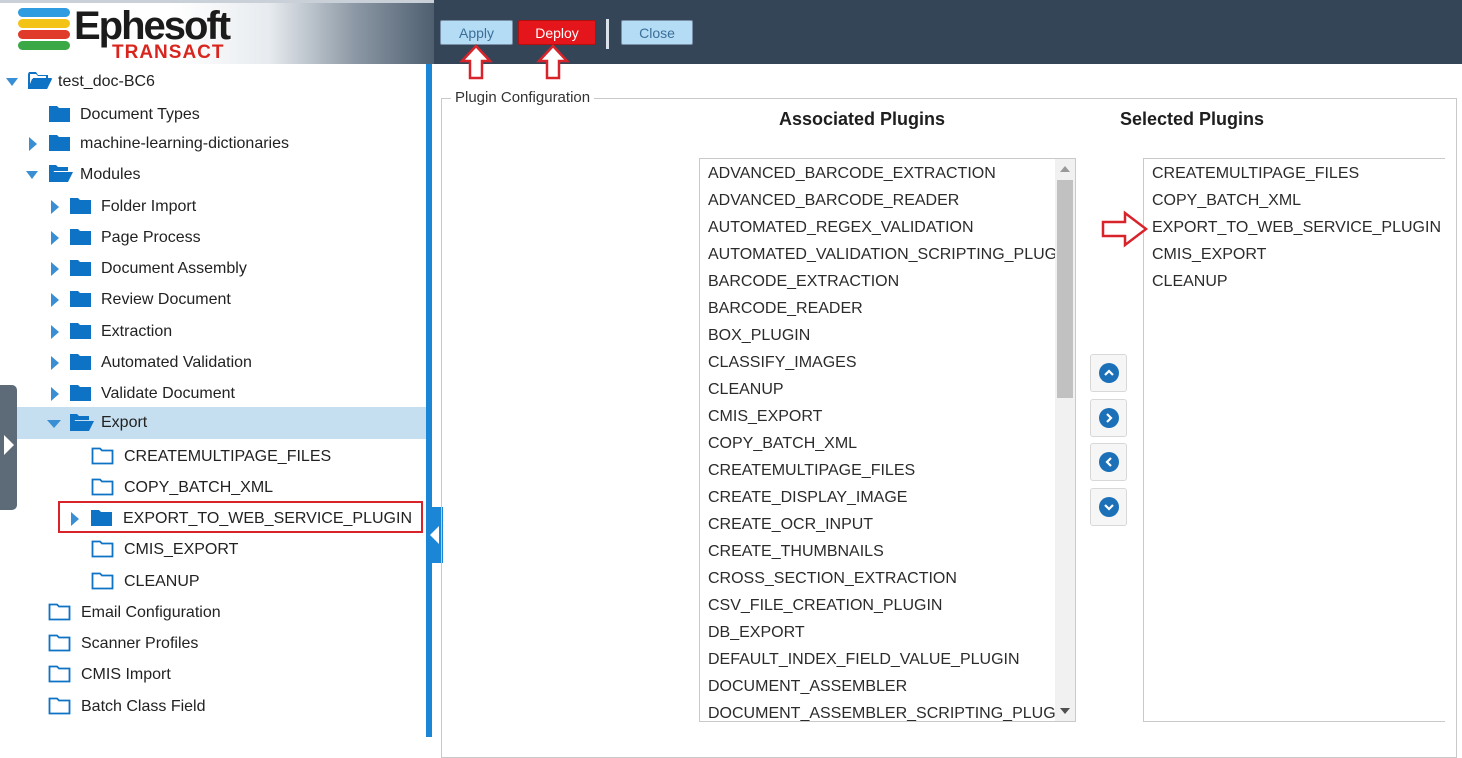 The image size is (1462, 758). Describe the element at coordinates (841, 227) in the screenshot. I see `associated-plugin-item: AUTOMATED_REGEX_VALIDATION` at that location.